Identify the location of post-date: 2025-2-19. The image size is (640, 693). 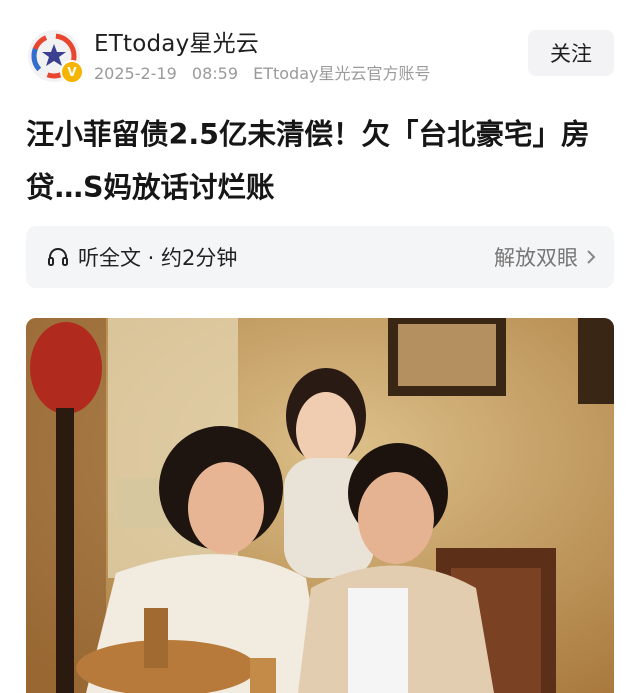
(135, 73).